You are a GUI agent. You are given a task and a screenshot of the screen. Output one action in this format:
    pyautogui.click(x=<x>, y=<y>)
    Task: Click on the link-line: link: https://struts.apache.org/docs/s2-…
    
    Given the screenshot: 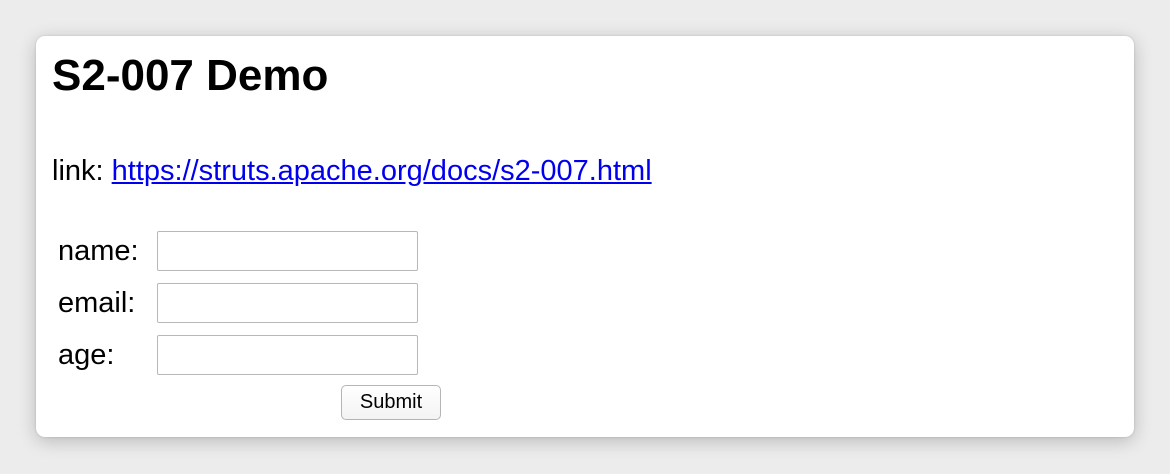 What is the action you would take?
    pyautogui.click(x=352, y=171)
    